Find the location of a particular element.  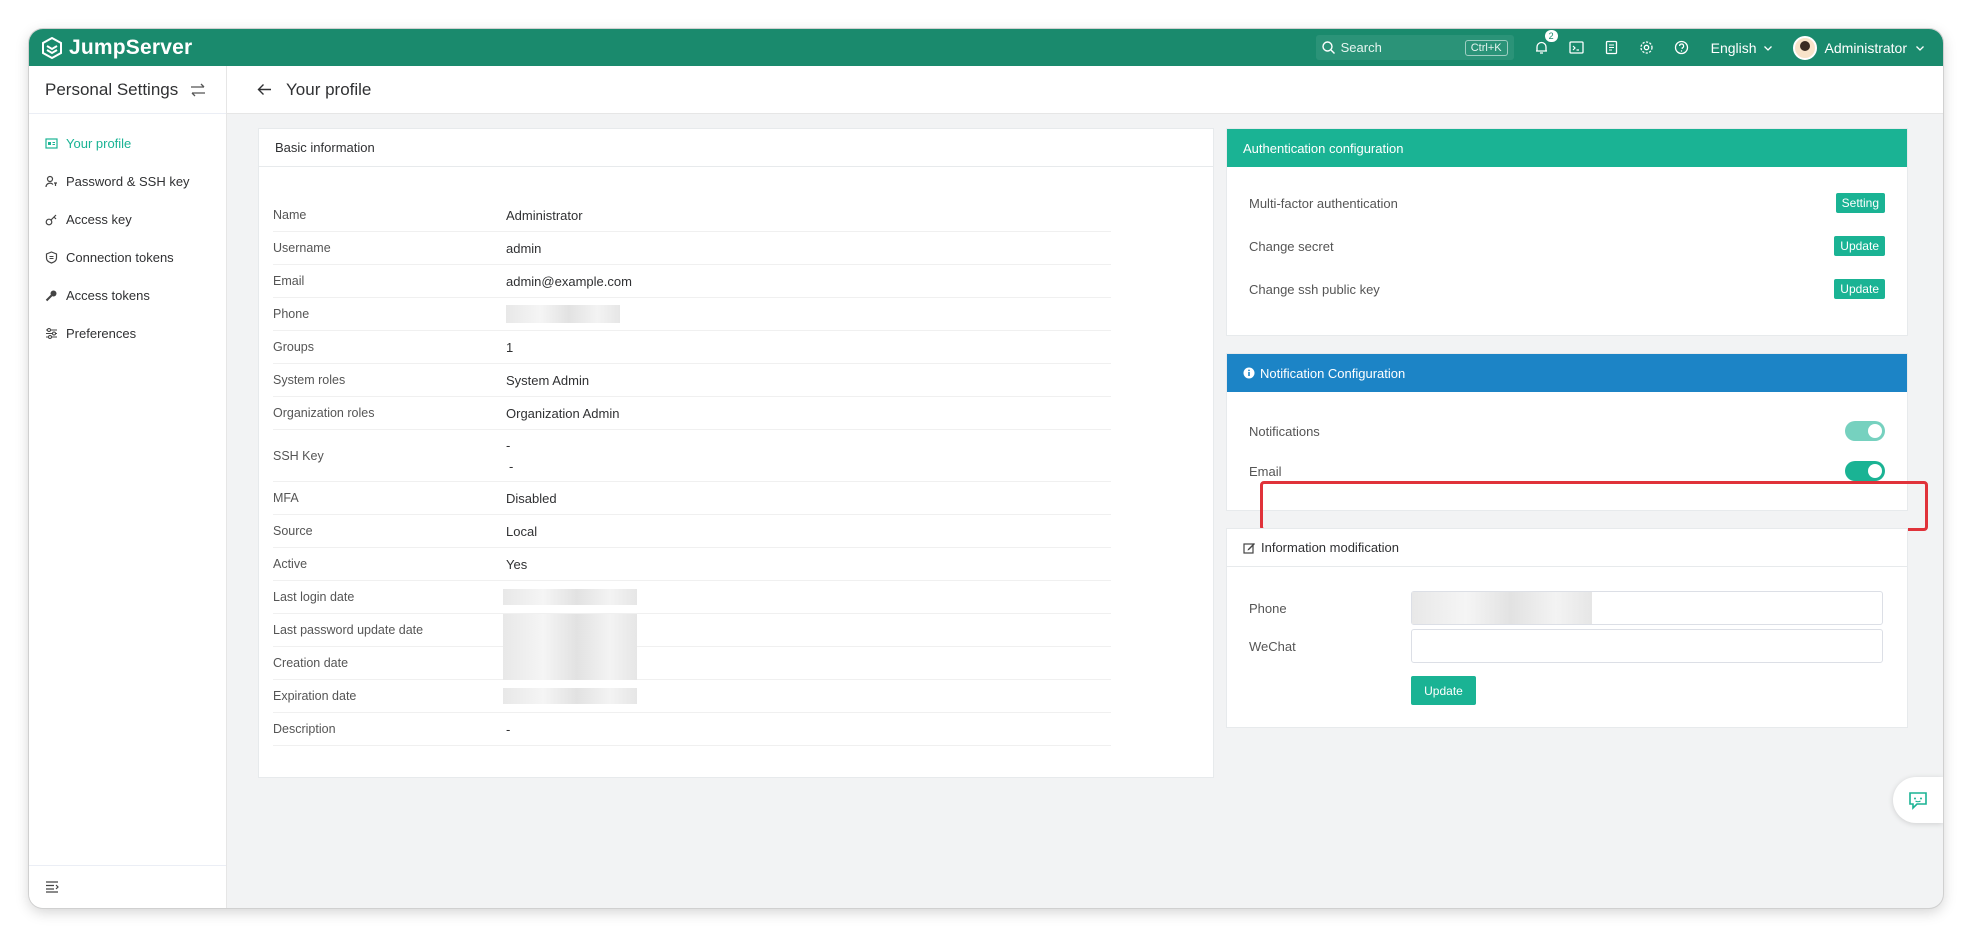

notify-label: Email is located at coordinates (1265, 471).